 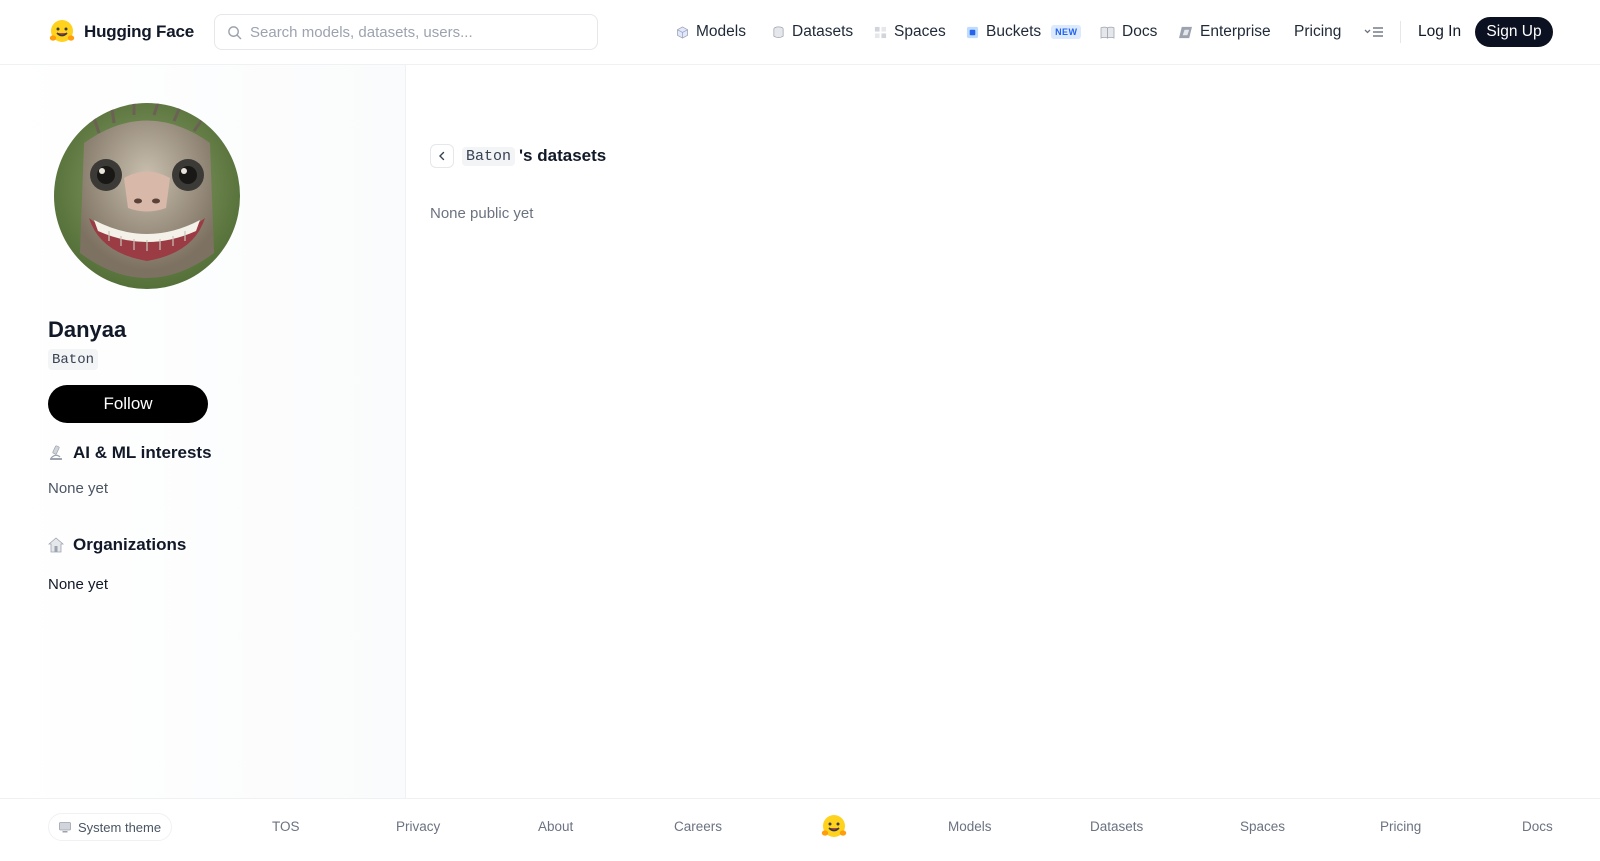 I want to click on chevron-left-icon, so click(x=442, y=156).